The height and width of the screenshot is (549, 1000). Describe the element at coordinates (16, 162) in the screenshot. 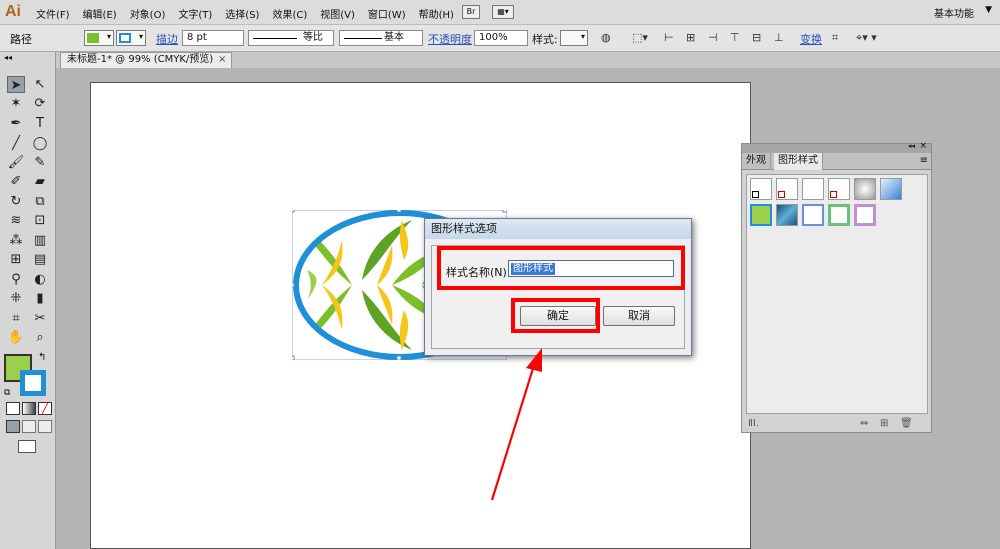

I see `paintbrush-icon: 🖌` at that location.